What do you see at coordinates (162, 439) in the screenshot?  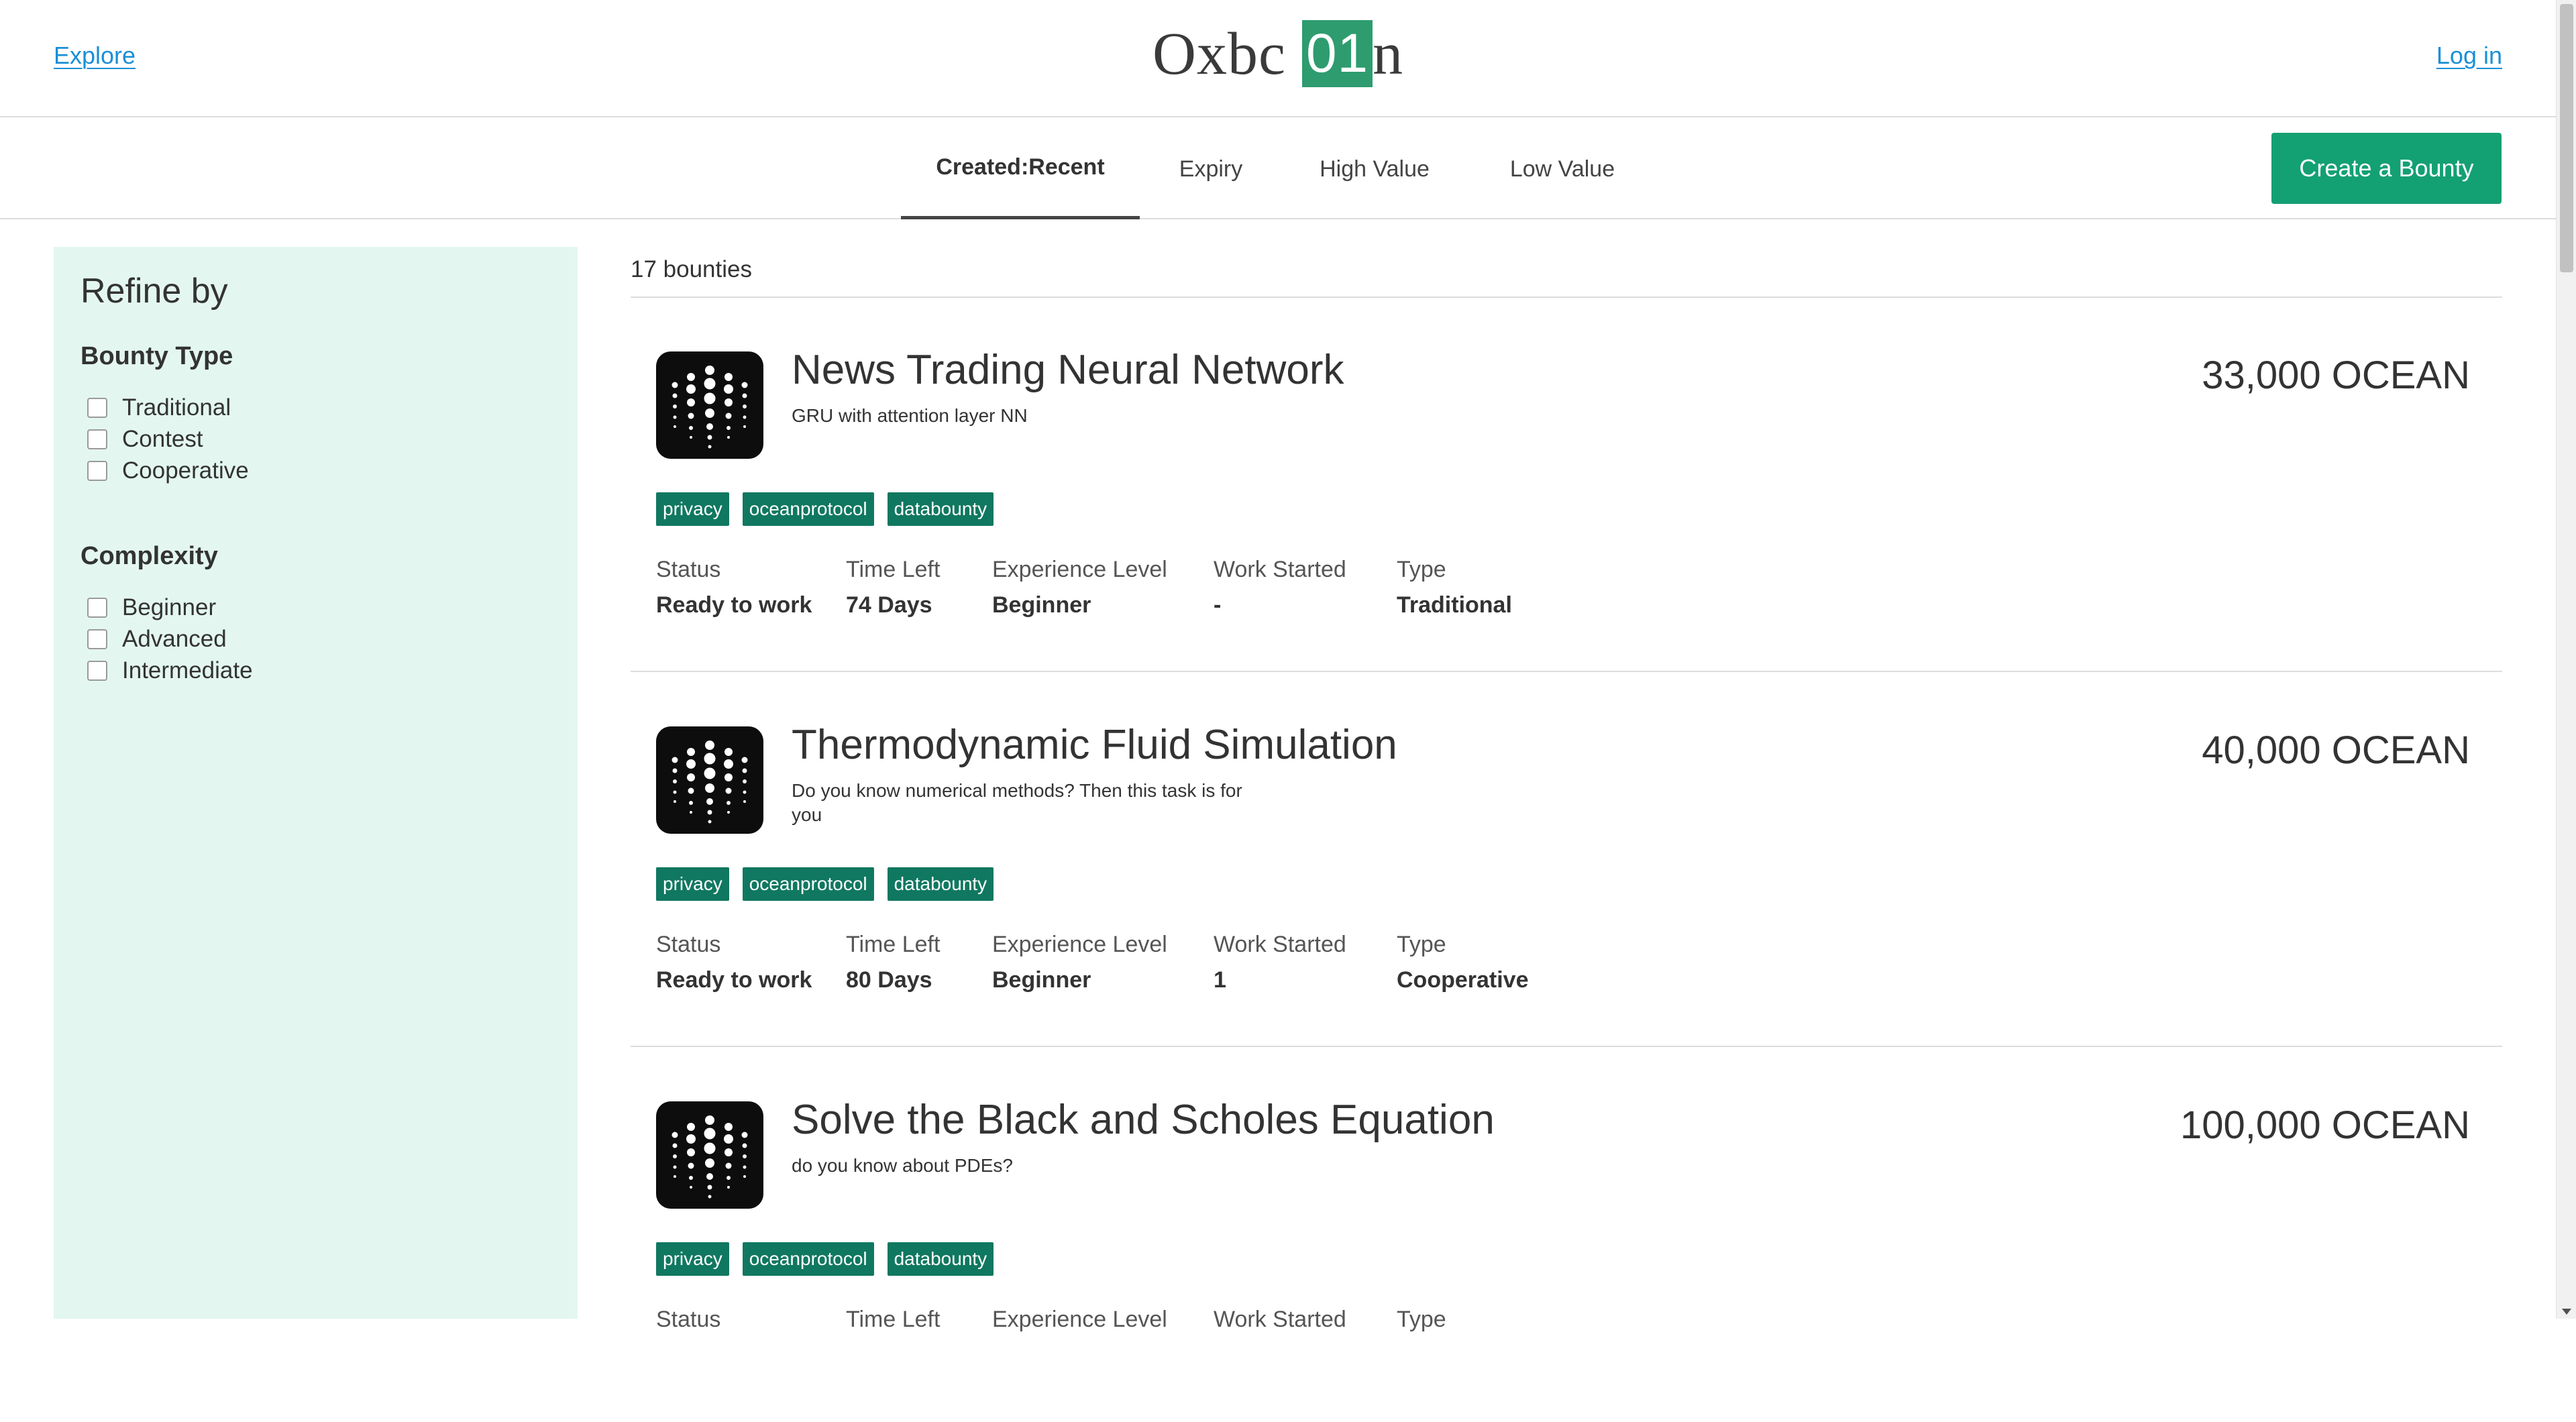 I see `filter-label: Contest` at bounding box center [162, 439].